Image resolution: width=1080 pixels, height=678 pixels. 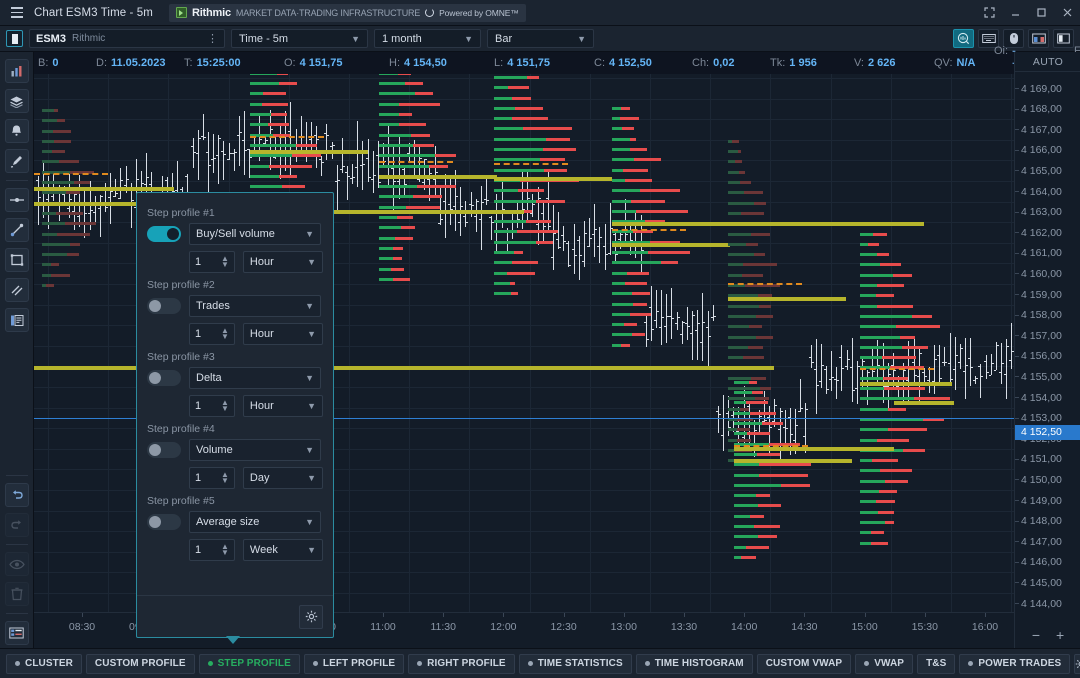 What do you see at coordinates (44, 663) in the screenshot?
I see `tab-cluster: CLUSTER` at bounding box center [44, 663].